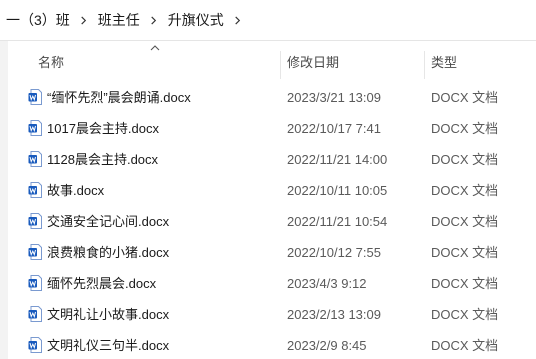 The width and height of the screenshot is (536, 359). I want to click on file-date: 2023/2/9 8:45, so click(327, 345).